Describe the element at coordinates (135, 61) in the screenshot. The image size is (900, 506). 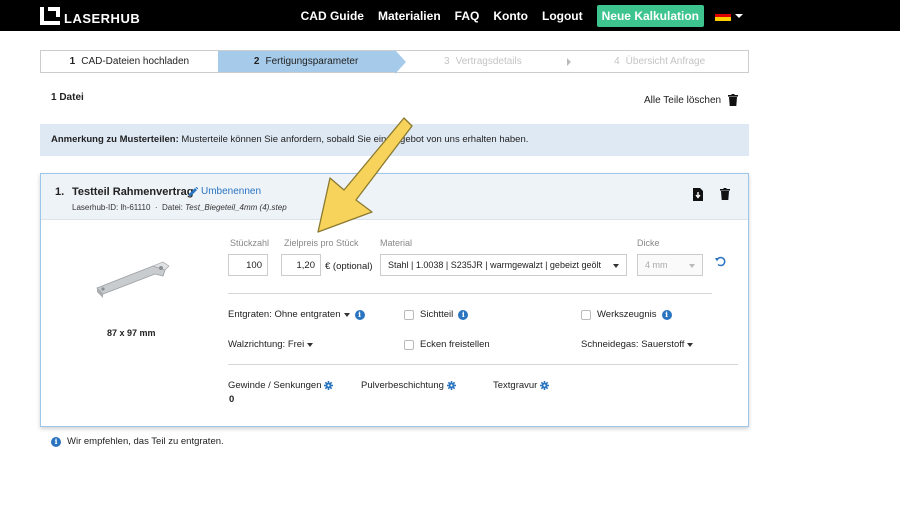
I see `step-label: CAD-Dateien hochladen` at that location.